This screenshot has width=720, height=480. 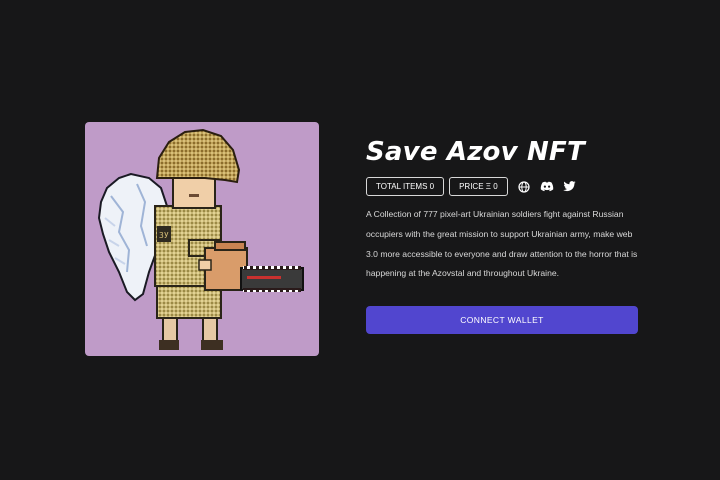 I want to click on connect-wallet-button: CONNECT WALLET, so click(x=502, y=320).